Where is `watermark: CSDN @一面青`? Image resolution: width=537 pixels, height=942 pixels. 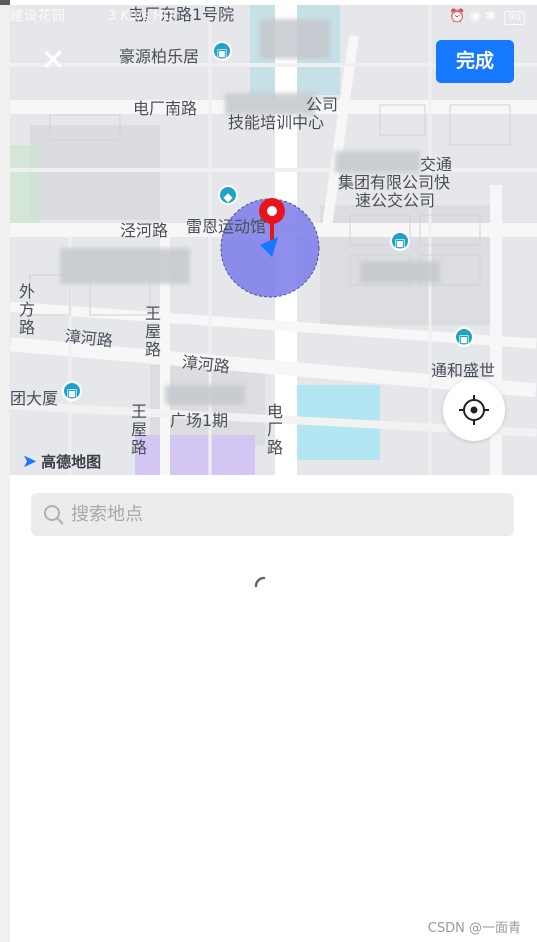 watermark: CSDN @一面青 is located at coordinates (474, 928).